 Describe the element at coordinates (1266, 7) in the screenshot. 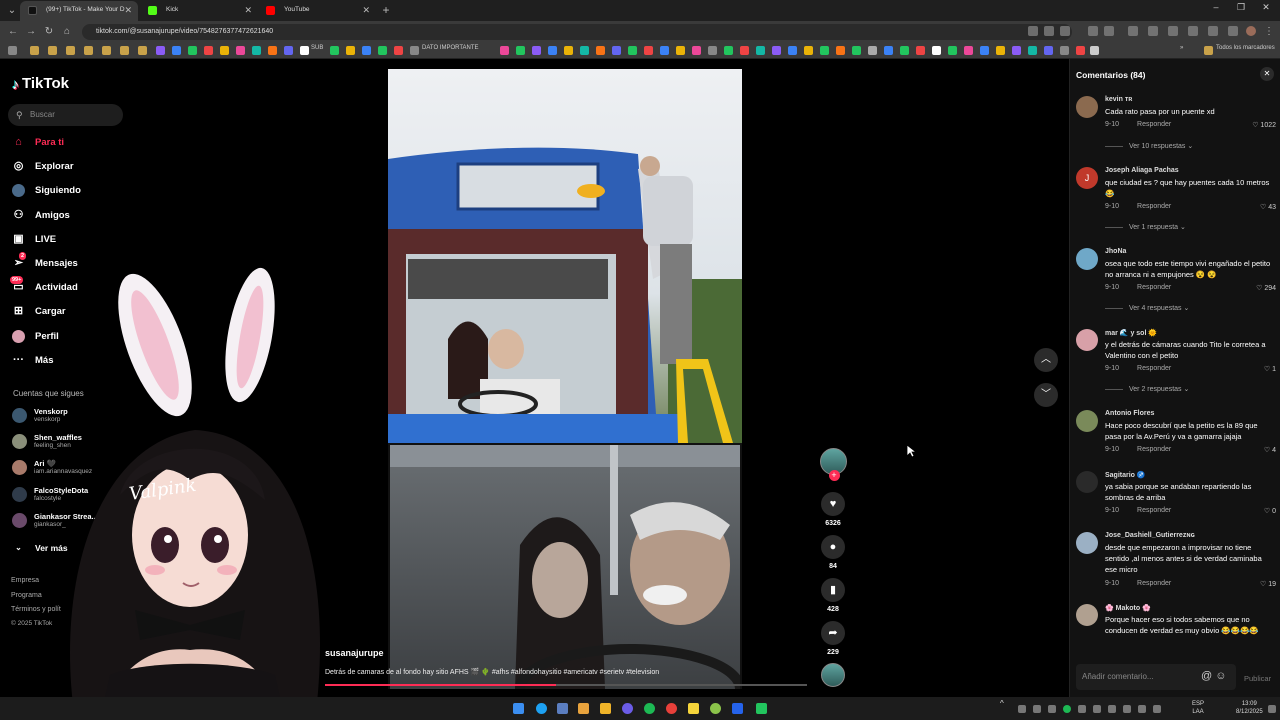

I see `window-close-icon: ✕` at that location.